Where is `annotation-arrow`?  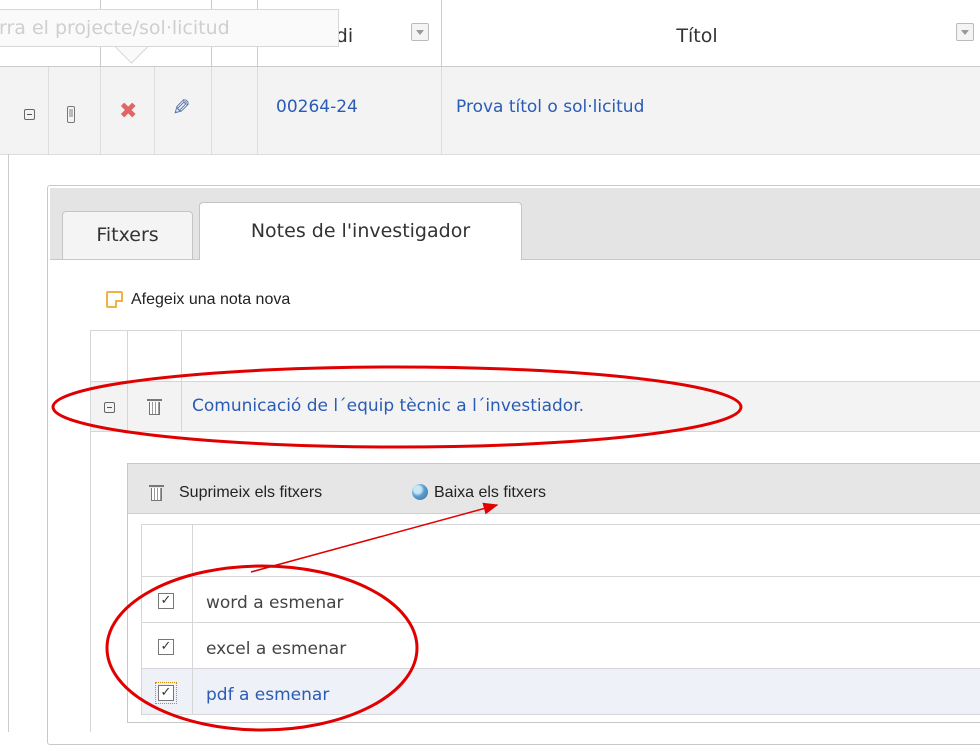 annotation-arrow is located at coordinates (374, 537).